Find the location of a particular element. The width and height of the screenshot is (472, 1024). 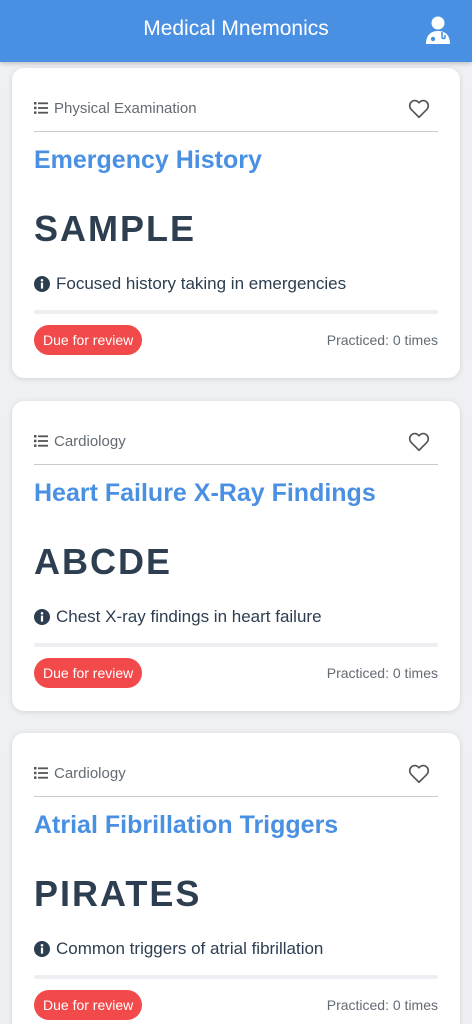

app-title: Medical Mnemonics is located at coordinates (236, 28).